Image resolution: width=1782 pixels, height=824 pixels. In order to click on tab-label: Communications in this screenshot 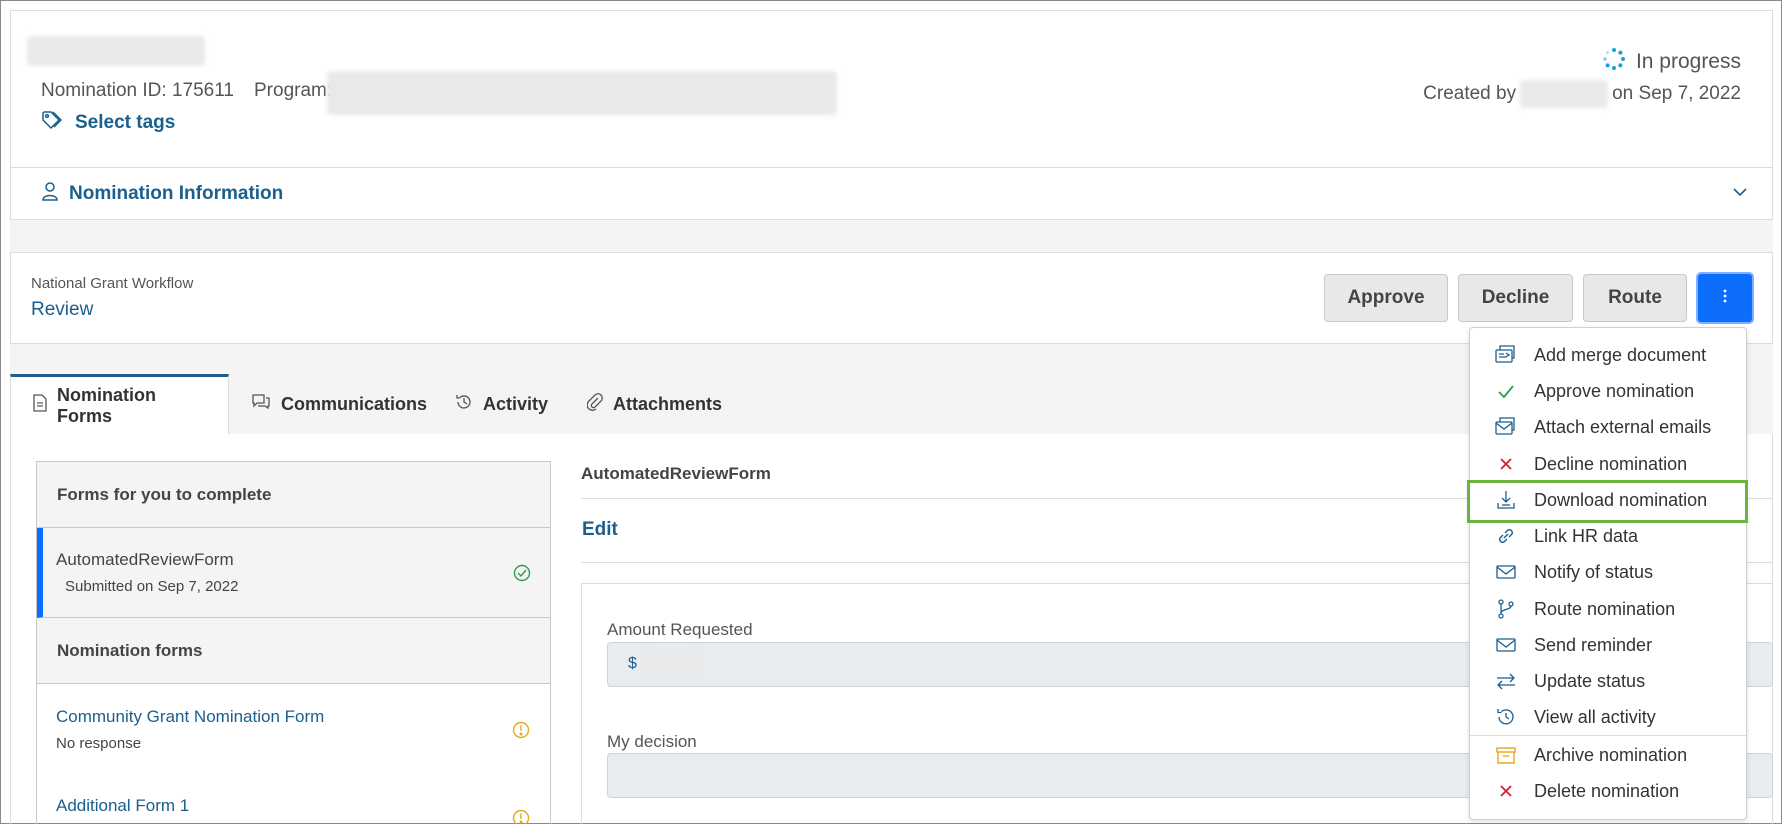, I will do `click(354, 403)`.